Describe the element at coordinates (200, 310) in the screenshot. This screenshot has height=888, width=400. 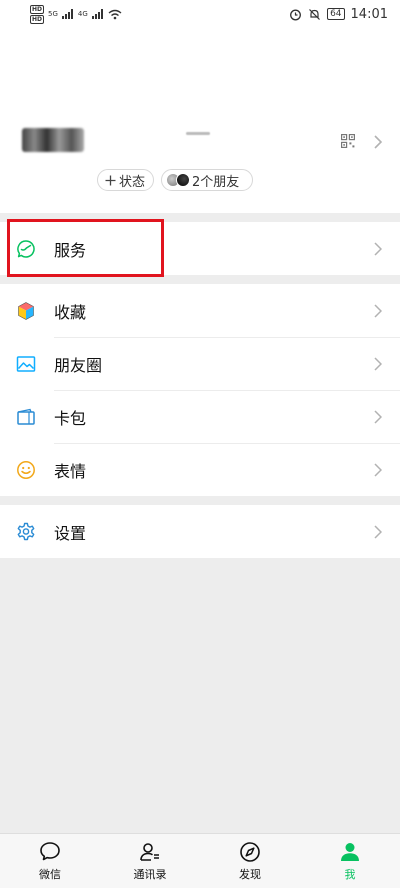
I see `menu-item-favorites: 收藏` at that location.